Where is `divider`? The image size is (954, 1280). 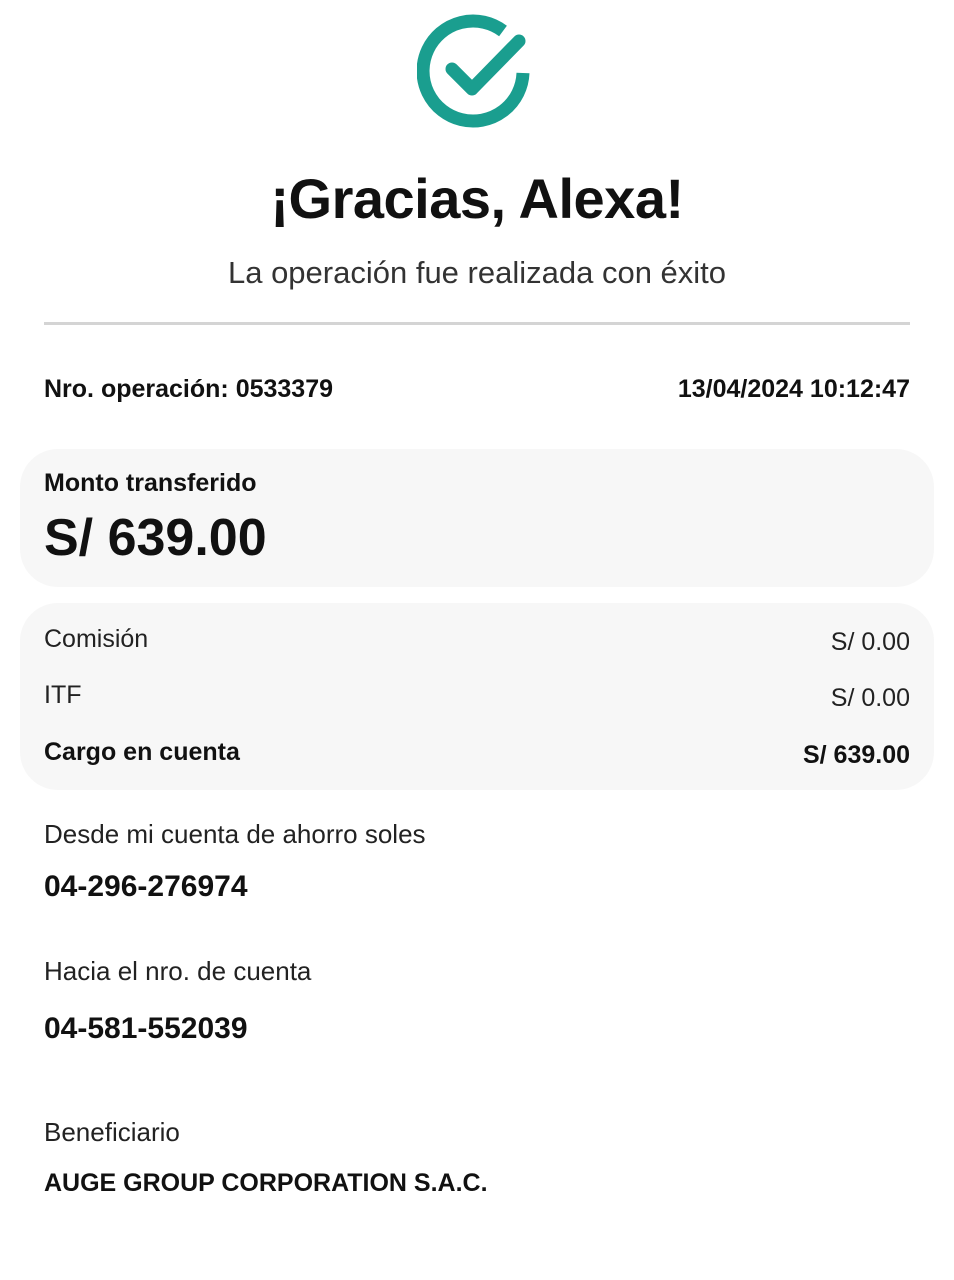
divider is located at coordinates (477, 323).